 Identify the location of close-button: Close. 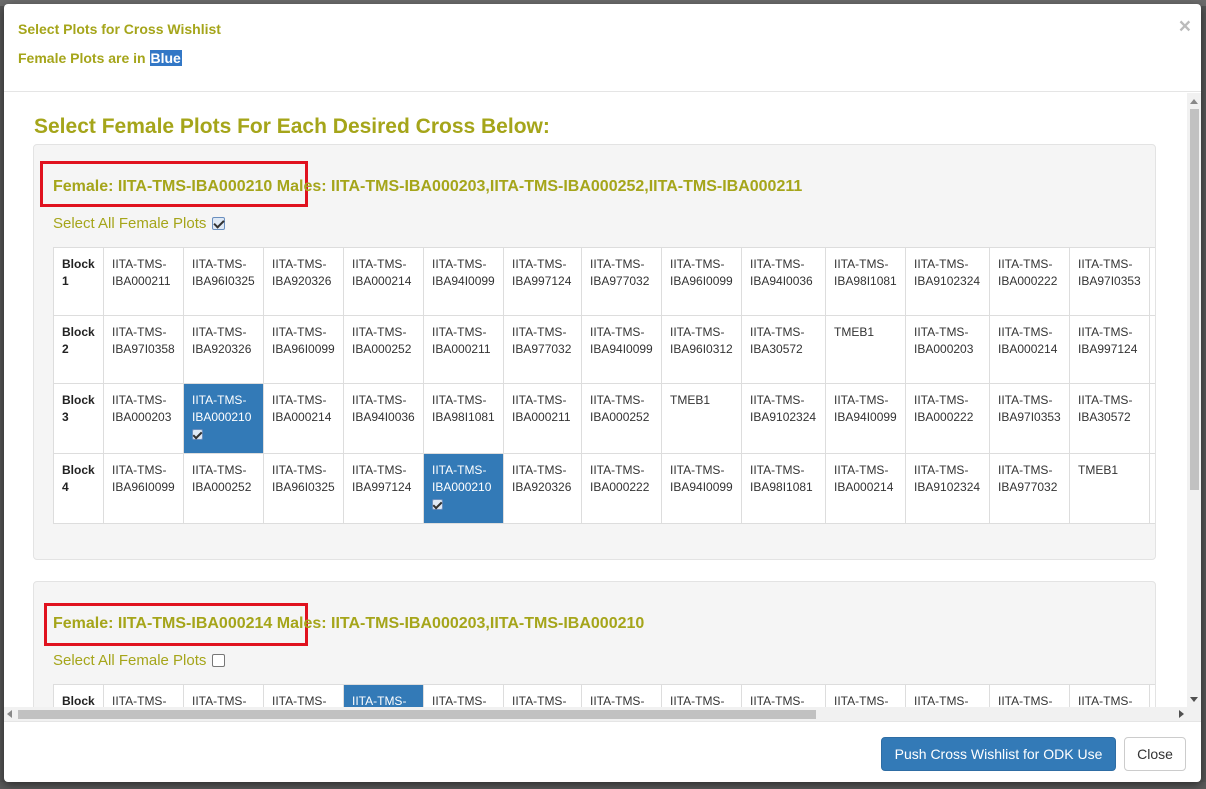
(1155, 754).